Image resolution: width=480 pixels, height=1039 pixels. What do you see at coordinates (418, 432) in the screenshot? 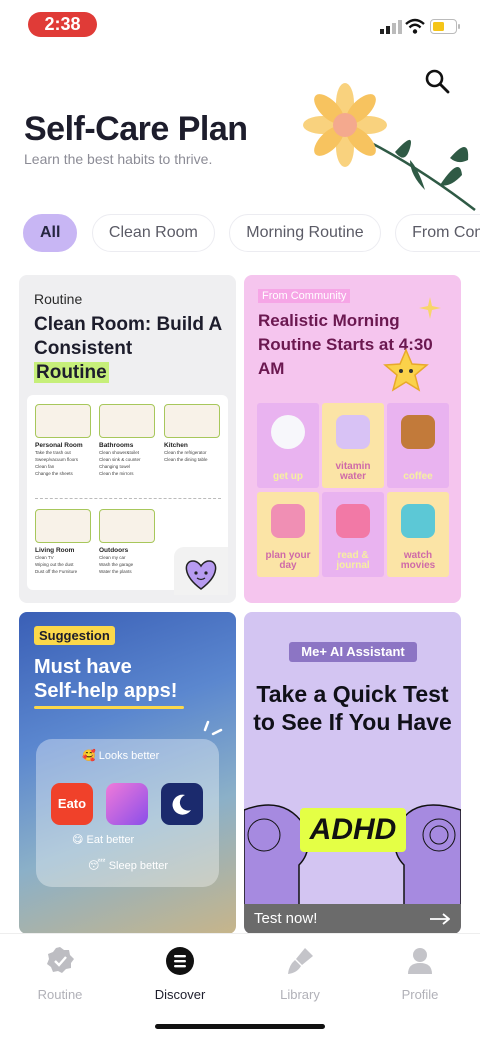
I see `coffee-icon` at bounding box center [418, 432].